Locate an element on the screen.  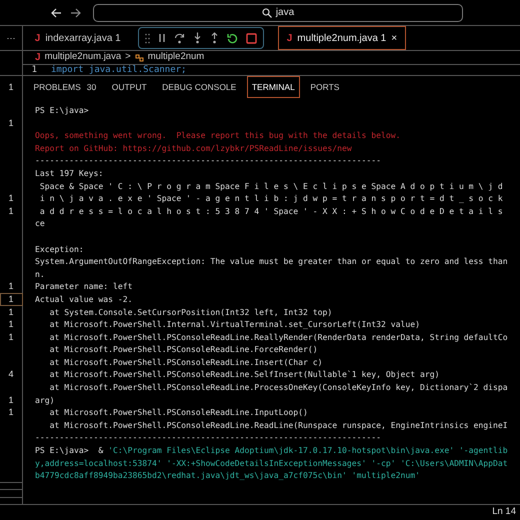
terminal-line: at Microsoft.PowerShell.PSConsoleReadLine.ProcessOneKey(ConsoleKeyInfo key, Dictionary`2 dispa is located at coordinates (278, 387).